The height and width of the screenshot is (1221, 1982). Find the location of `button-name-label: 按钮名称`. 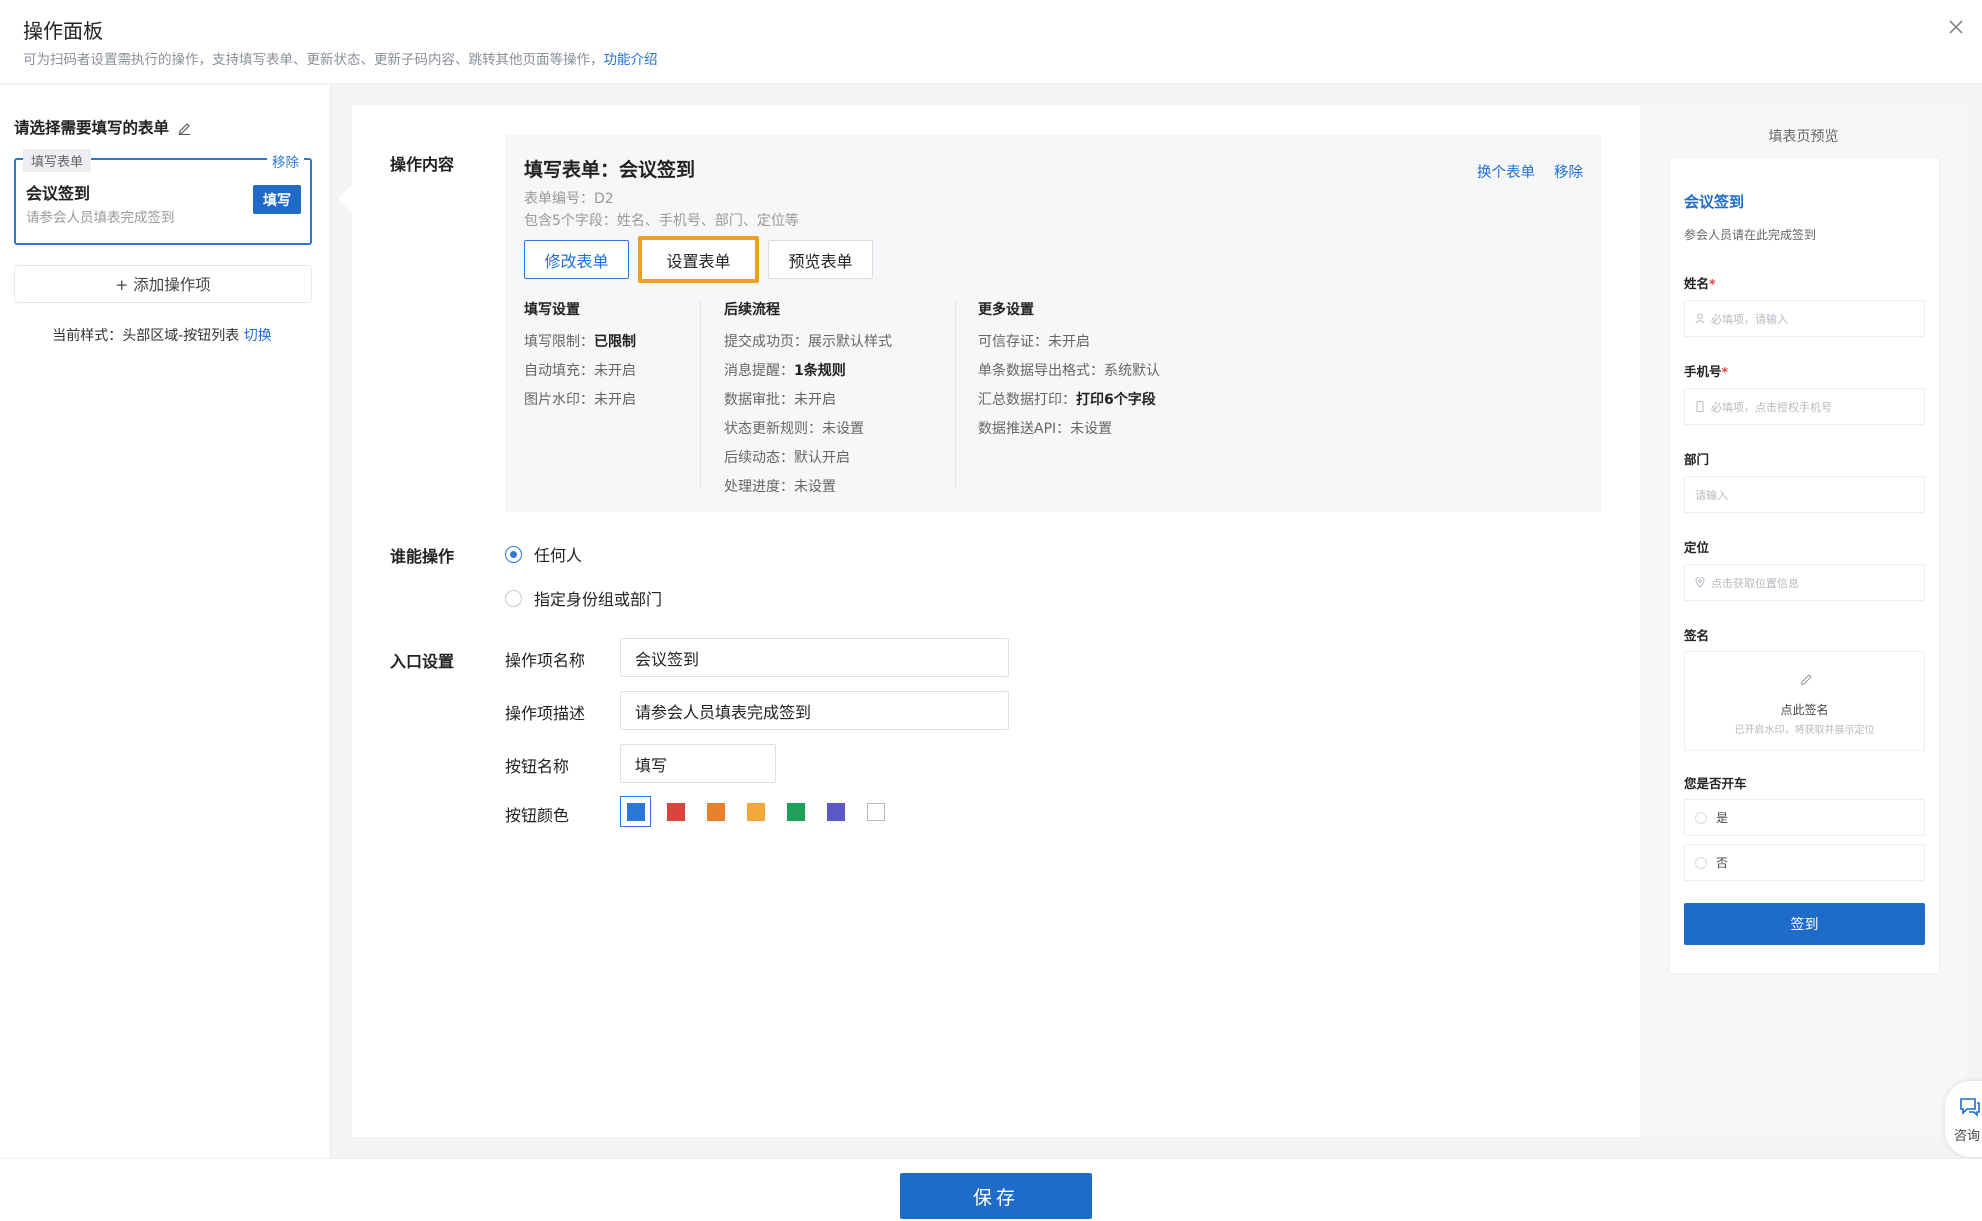

button-name-label: 按钮名称 is located at coordinates (537, 766).